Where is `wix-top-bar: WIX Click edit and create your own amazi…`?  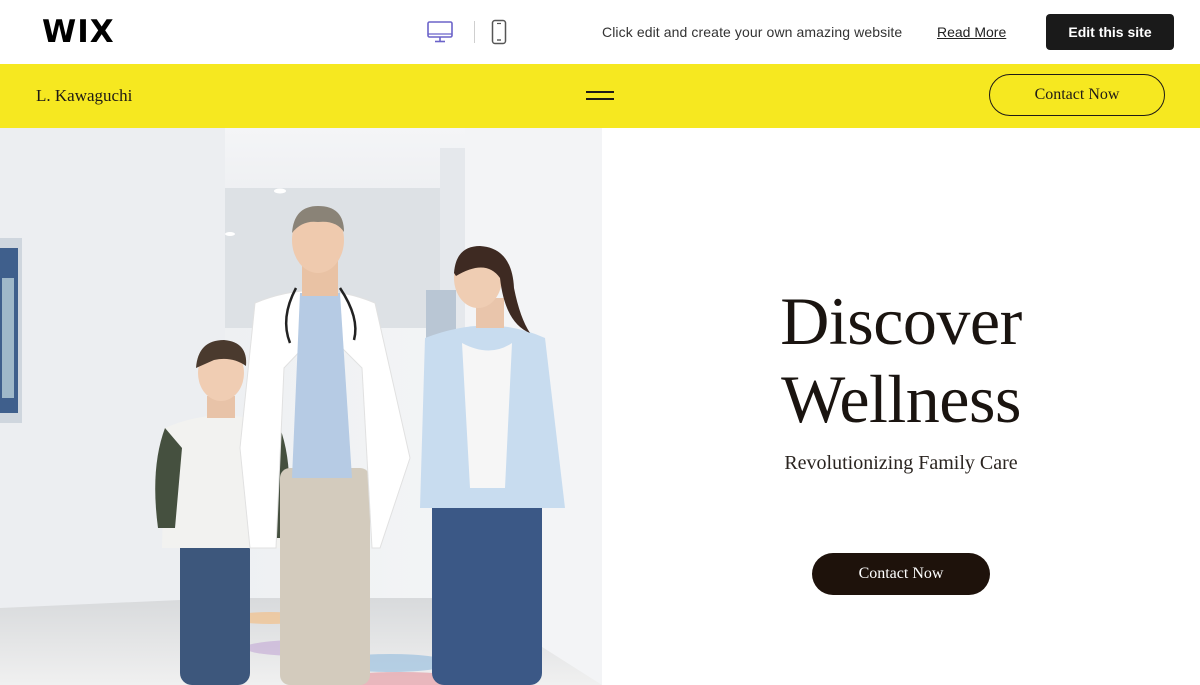
wix-top-bar: WIX Click edit and create your own amazi… is located at coordinates (600, 32).